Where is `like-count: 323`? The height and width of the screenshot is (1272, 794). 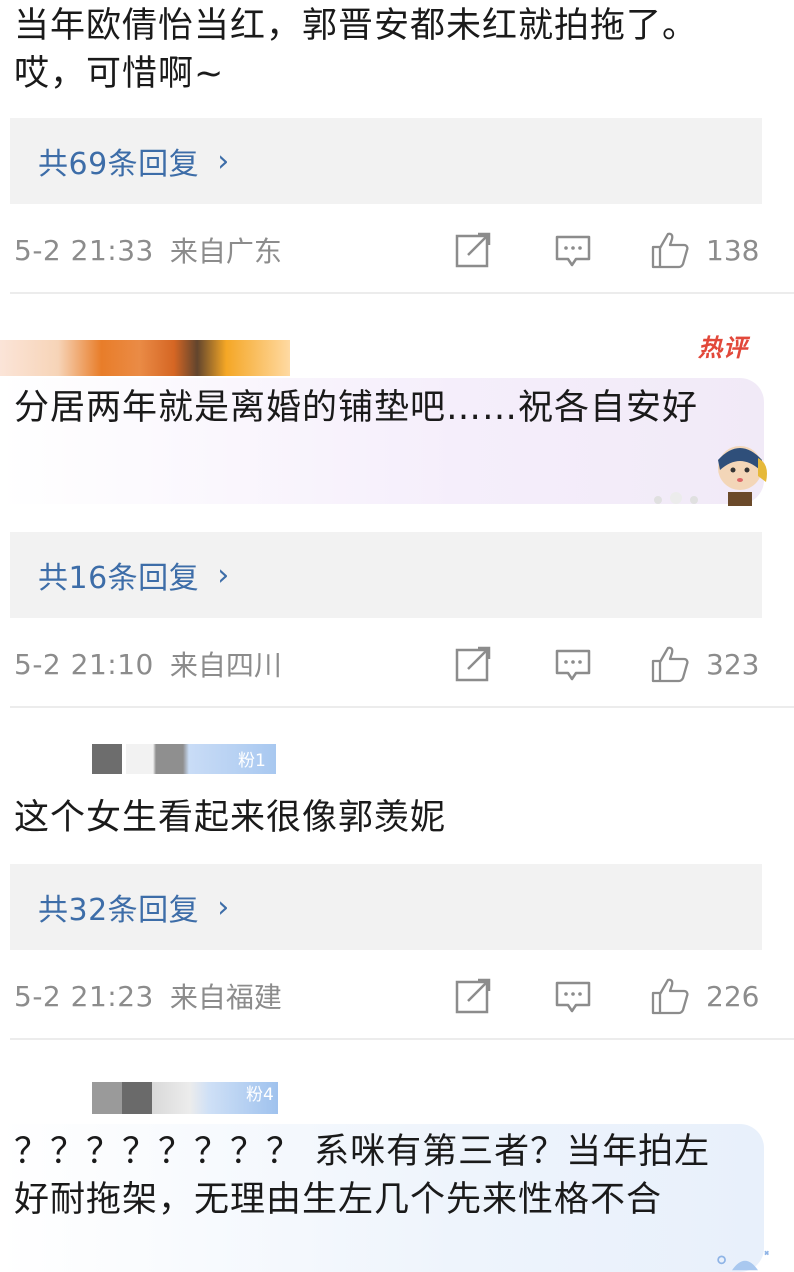 like-count: 323 is located at coordinates (733, 664).